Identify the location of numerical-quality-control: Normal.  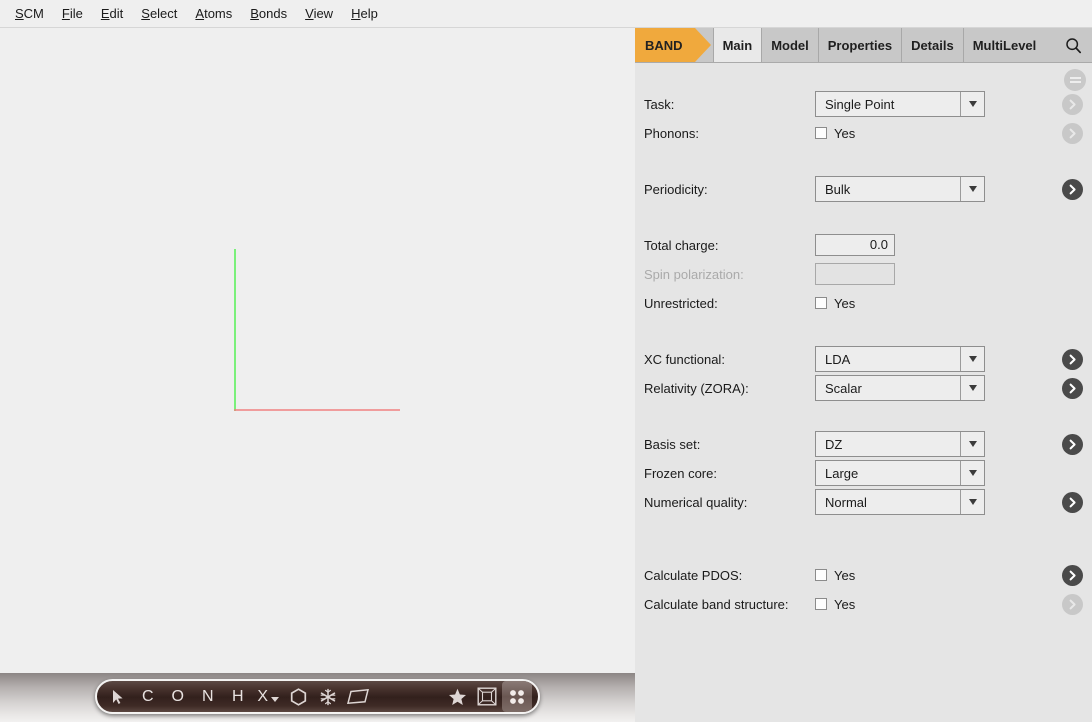
(900, 502).